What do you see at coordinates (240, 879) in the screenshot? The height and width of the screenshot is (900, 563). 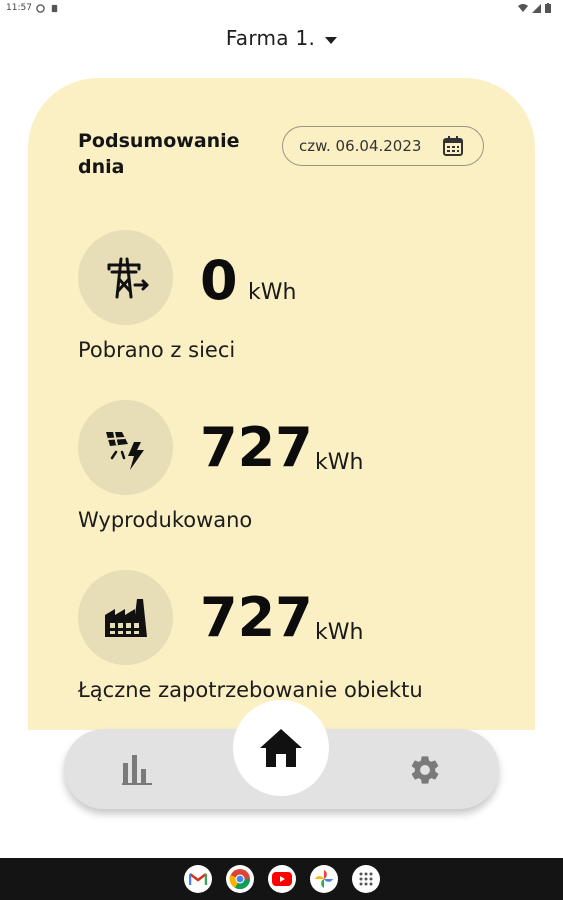 I see `chrome-icon` at bounding box center [240, 879].